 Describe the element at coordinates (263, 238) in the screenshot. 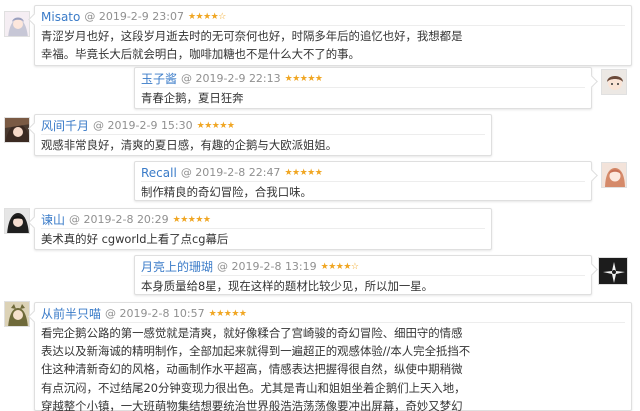

I see `comment-text: 美术真的好 cgworld上看了点cg幕后` at that location.